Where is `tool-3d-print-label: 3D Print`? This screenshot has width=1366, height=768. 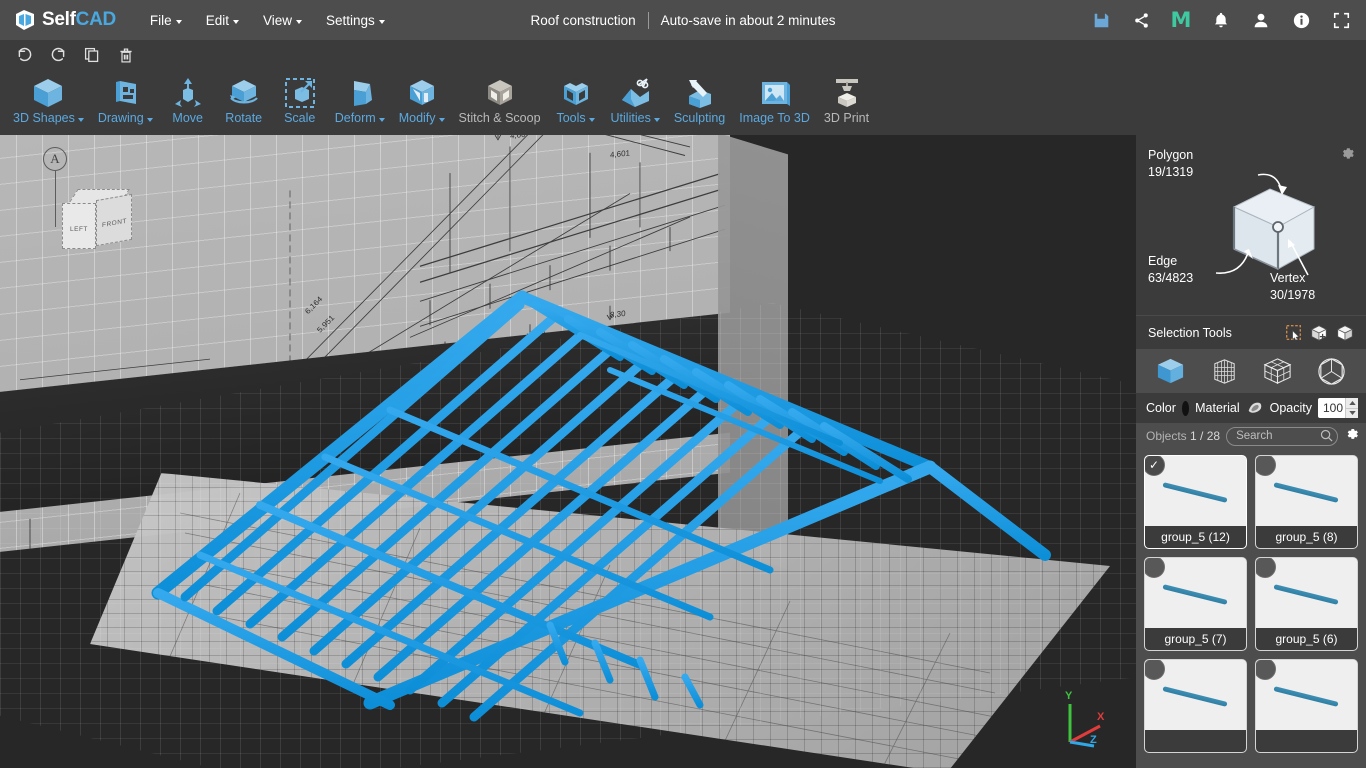 tool-3d-print-label: 3D Print is located at coordinates (846, 118).